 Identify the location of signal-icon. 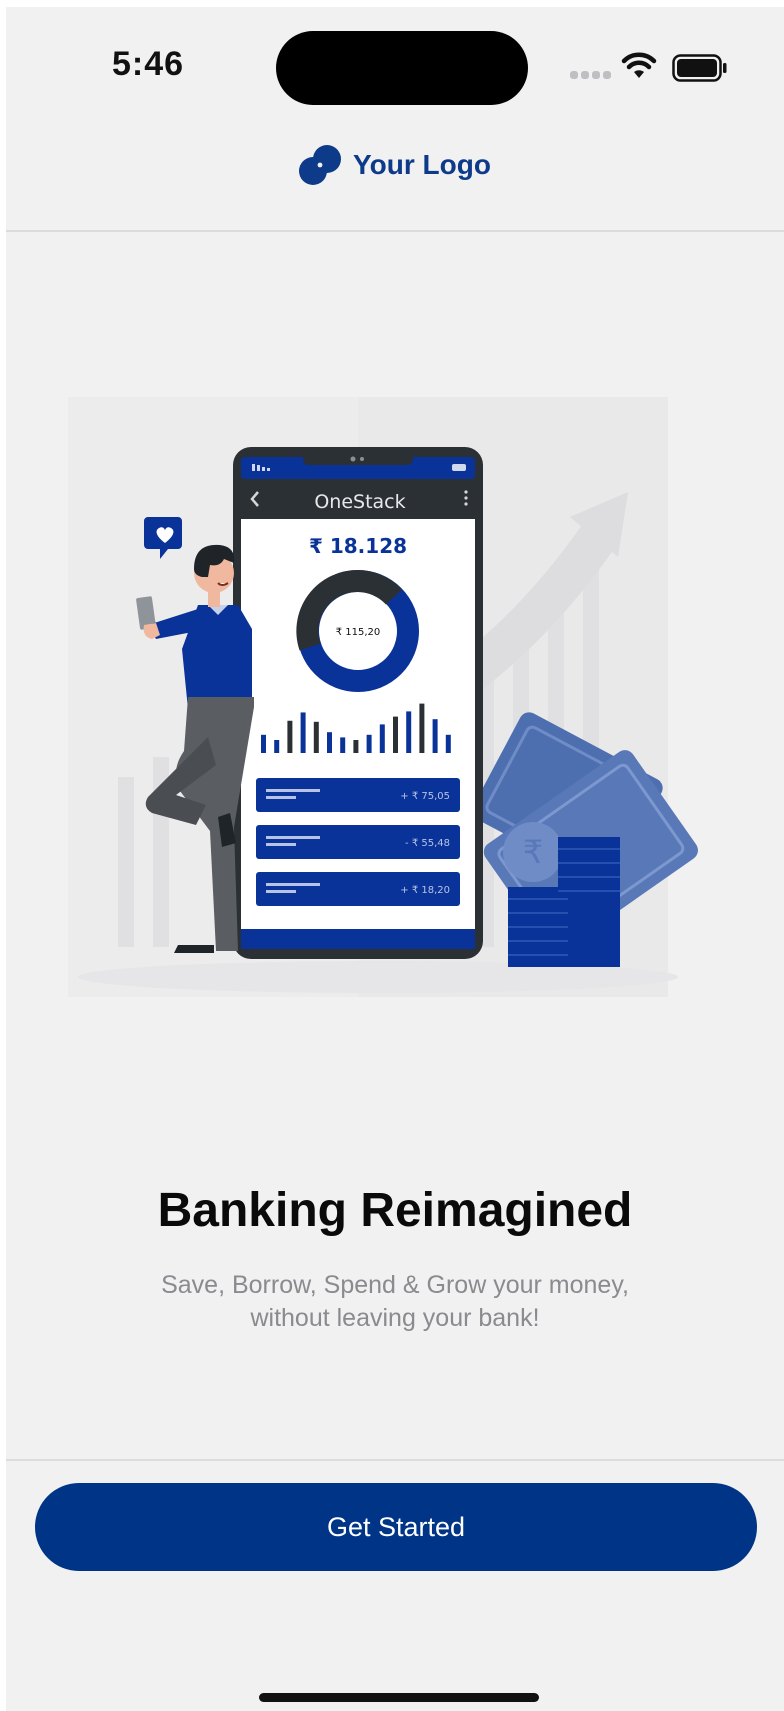
(592, 76).